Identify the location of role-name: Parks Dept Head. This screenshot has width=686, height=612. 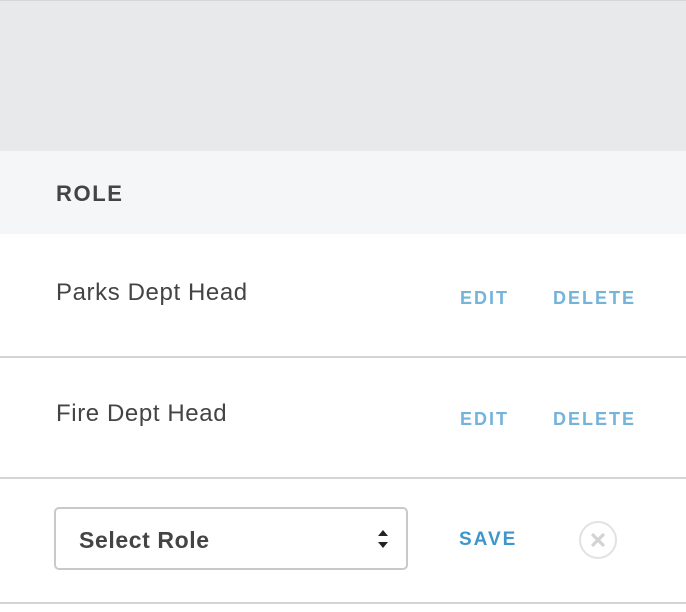
(152, 292).